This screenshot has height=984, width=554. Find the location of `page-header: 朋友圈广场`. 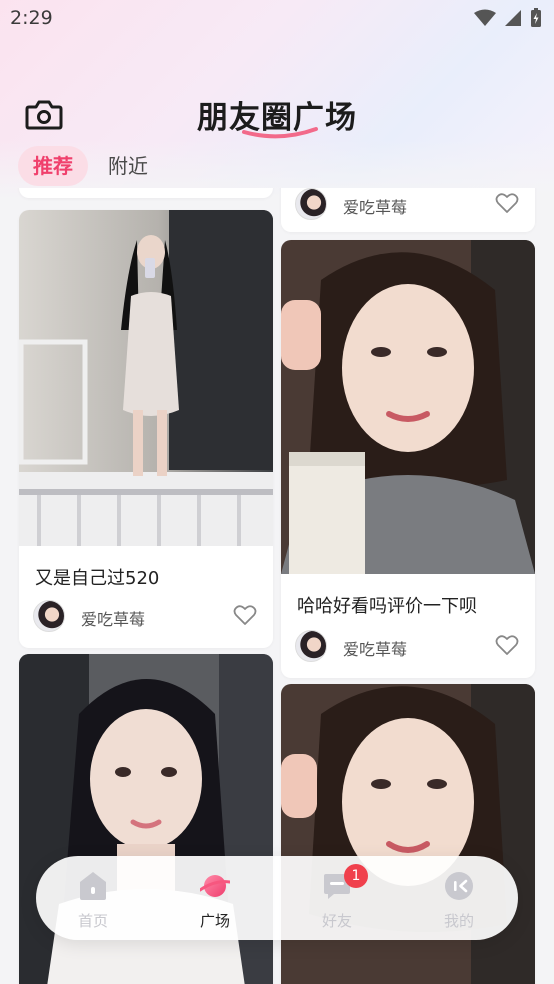

page-header: 朋友圈广场 is located at coordinates (277, 114).